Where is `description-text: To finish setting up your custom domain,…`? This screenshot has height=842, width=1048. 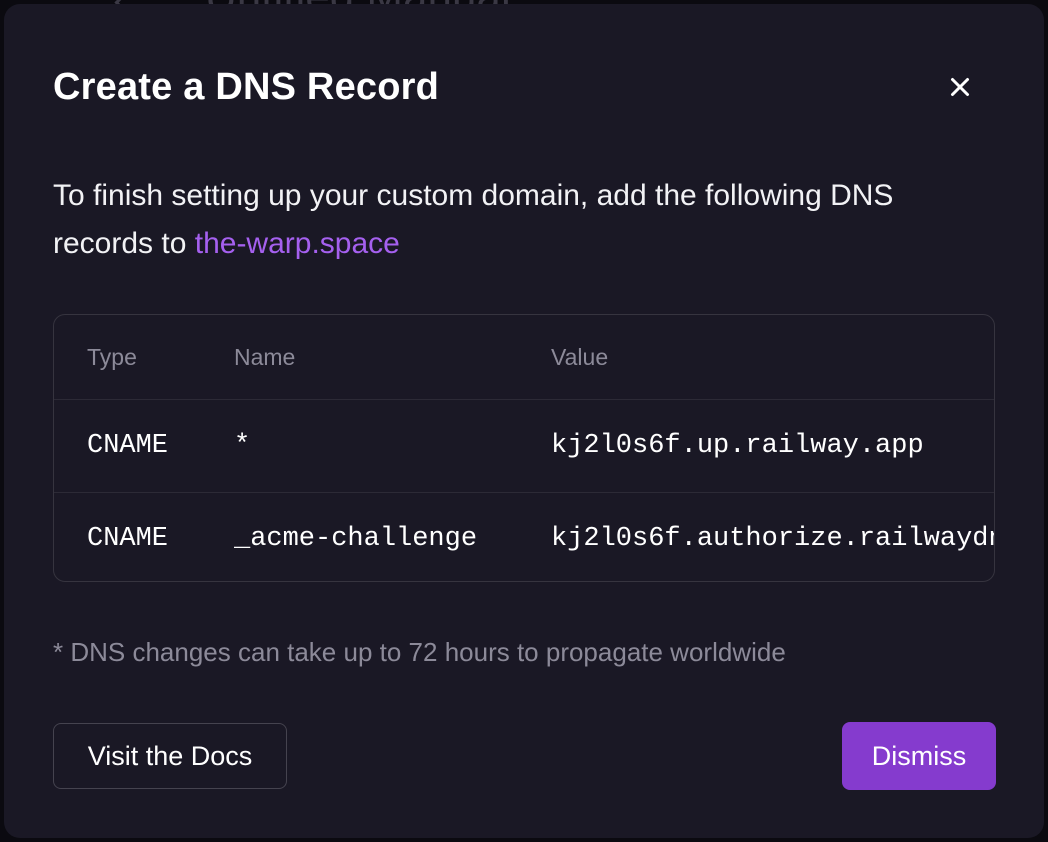
description-text: To finish setting up your custom domain,… is located at coordinates (473, 219).